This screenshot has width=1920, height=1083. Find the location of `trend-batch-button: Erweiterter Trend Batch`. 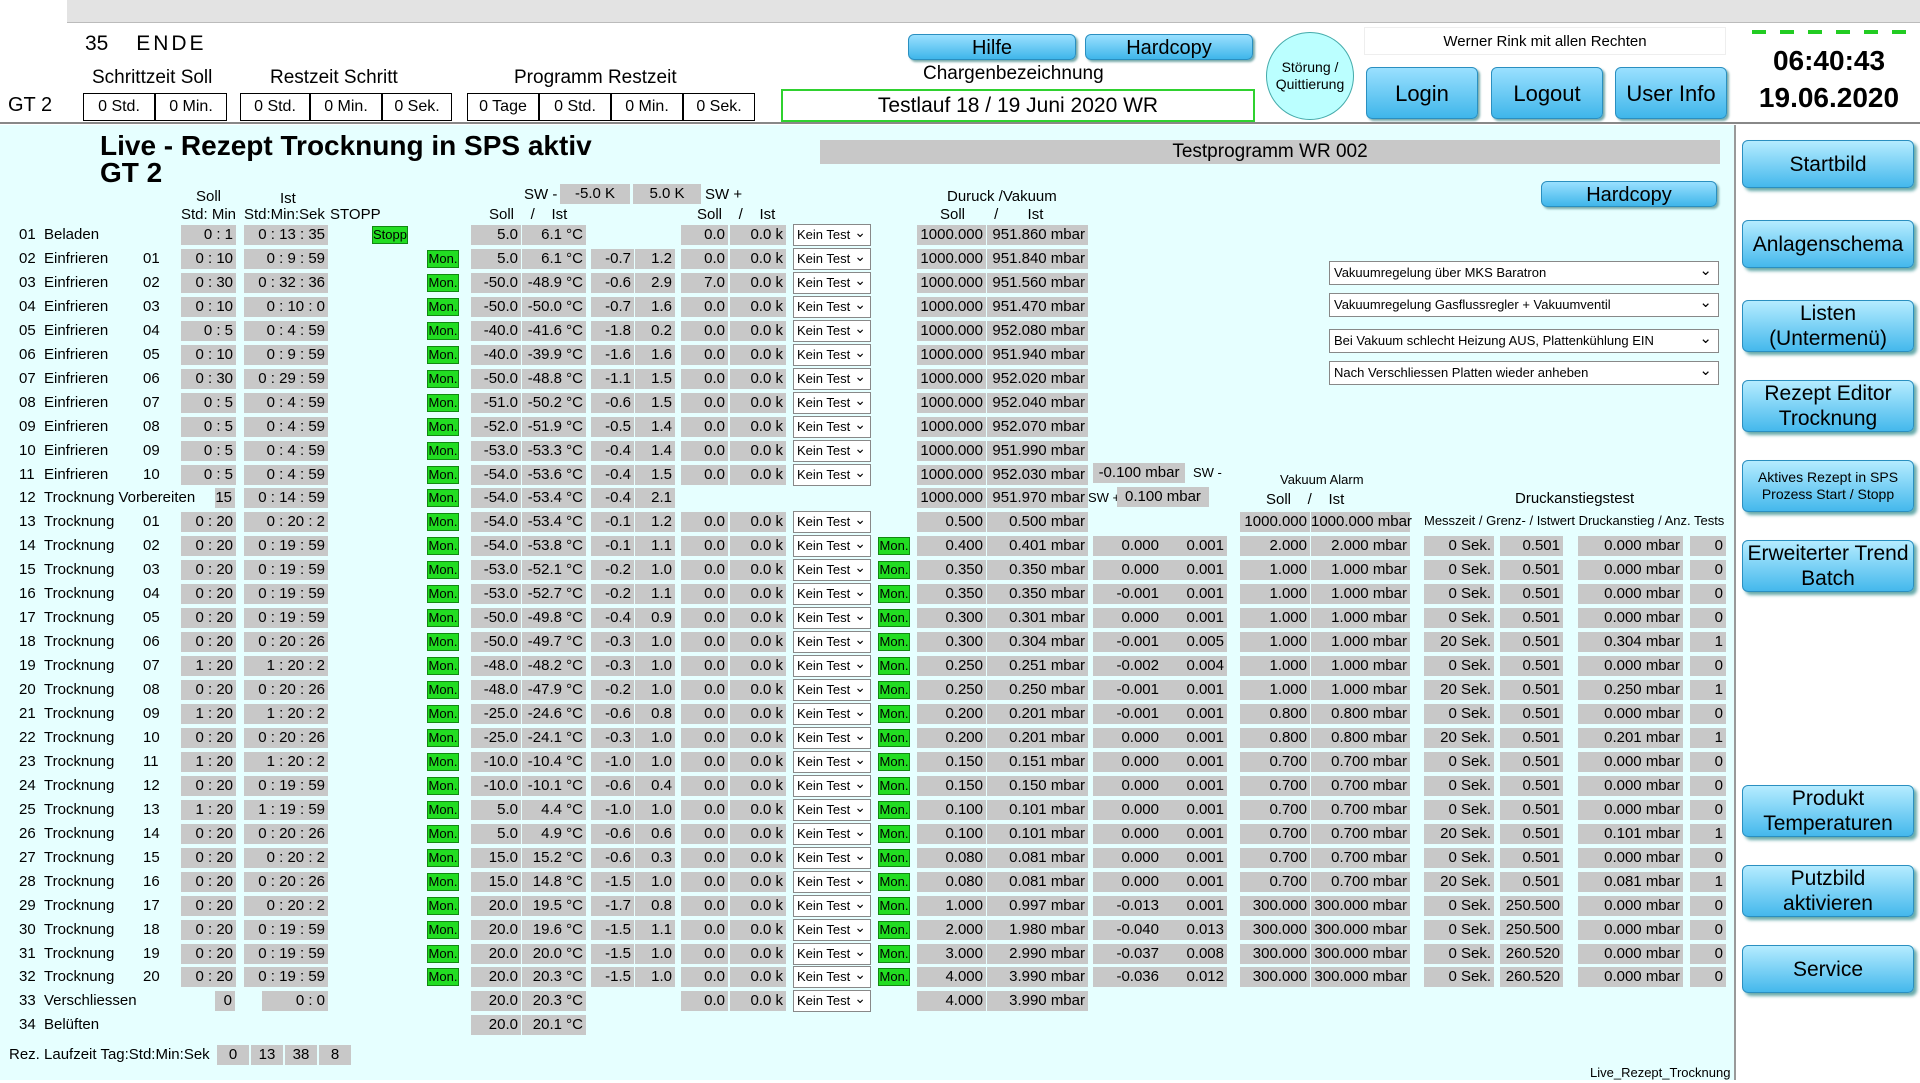

trend-batch-button: Erweiterter Trend Batch is located at coordinates (1828, 566).